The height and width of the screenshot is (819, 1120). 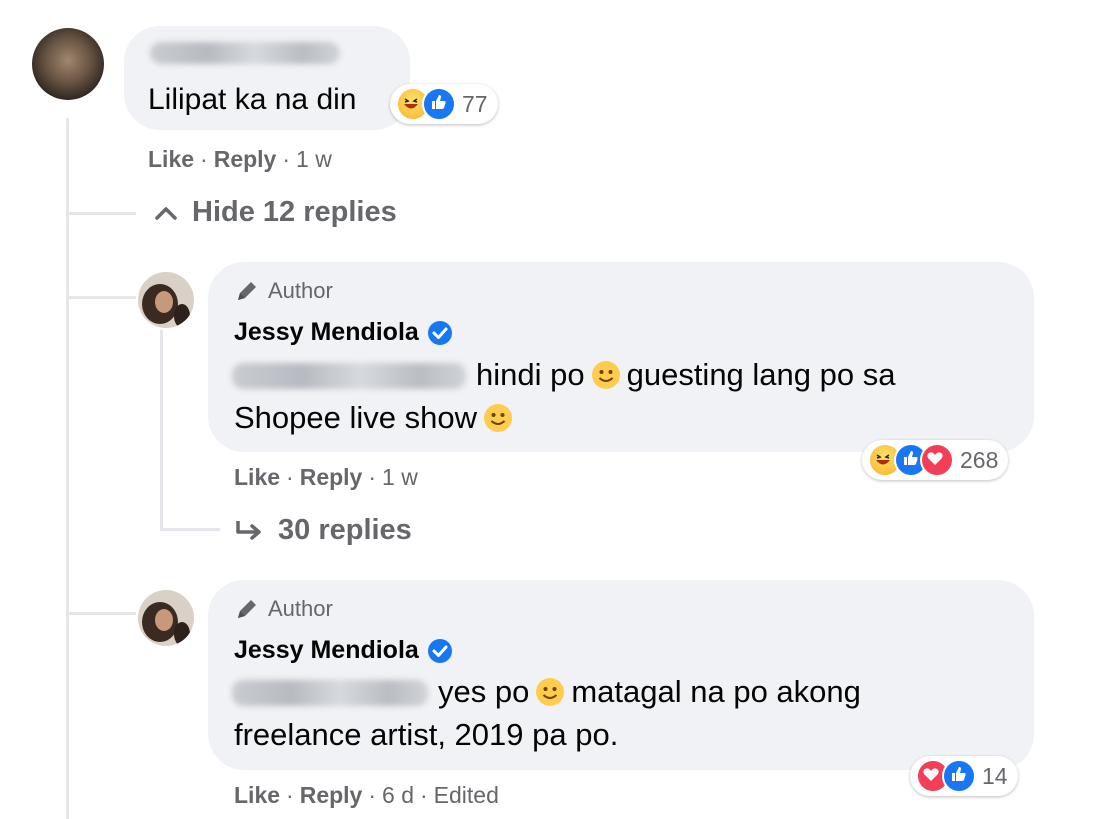 I want to click on thread-line-main, so click(x=67, y=468).